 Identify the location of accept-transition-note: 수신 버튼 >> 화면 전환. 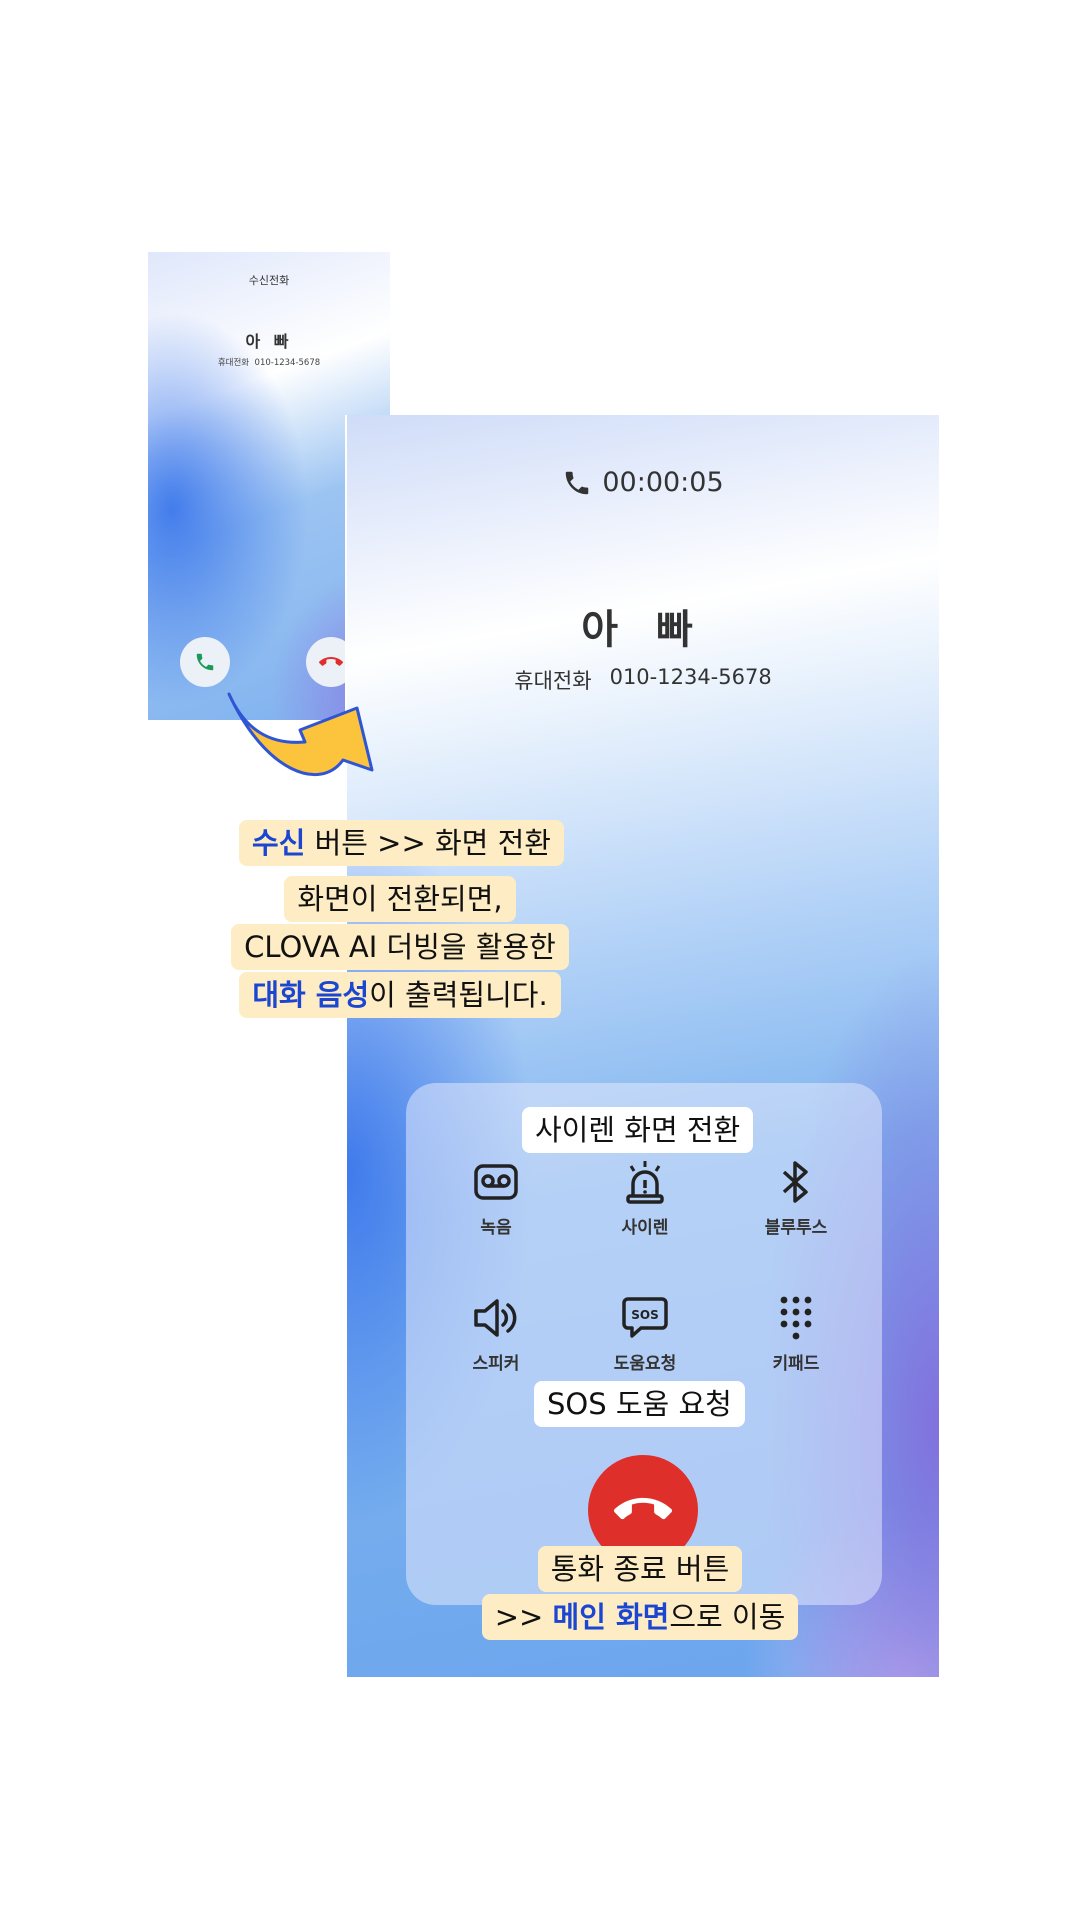
(401, 843).